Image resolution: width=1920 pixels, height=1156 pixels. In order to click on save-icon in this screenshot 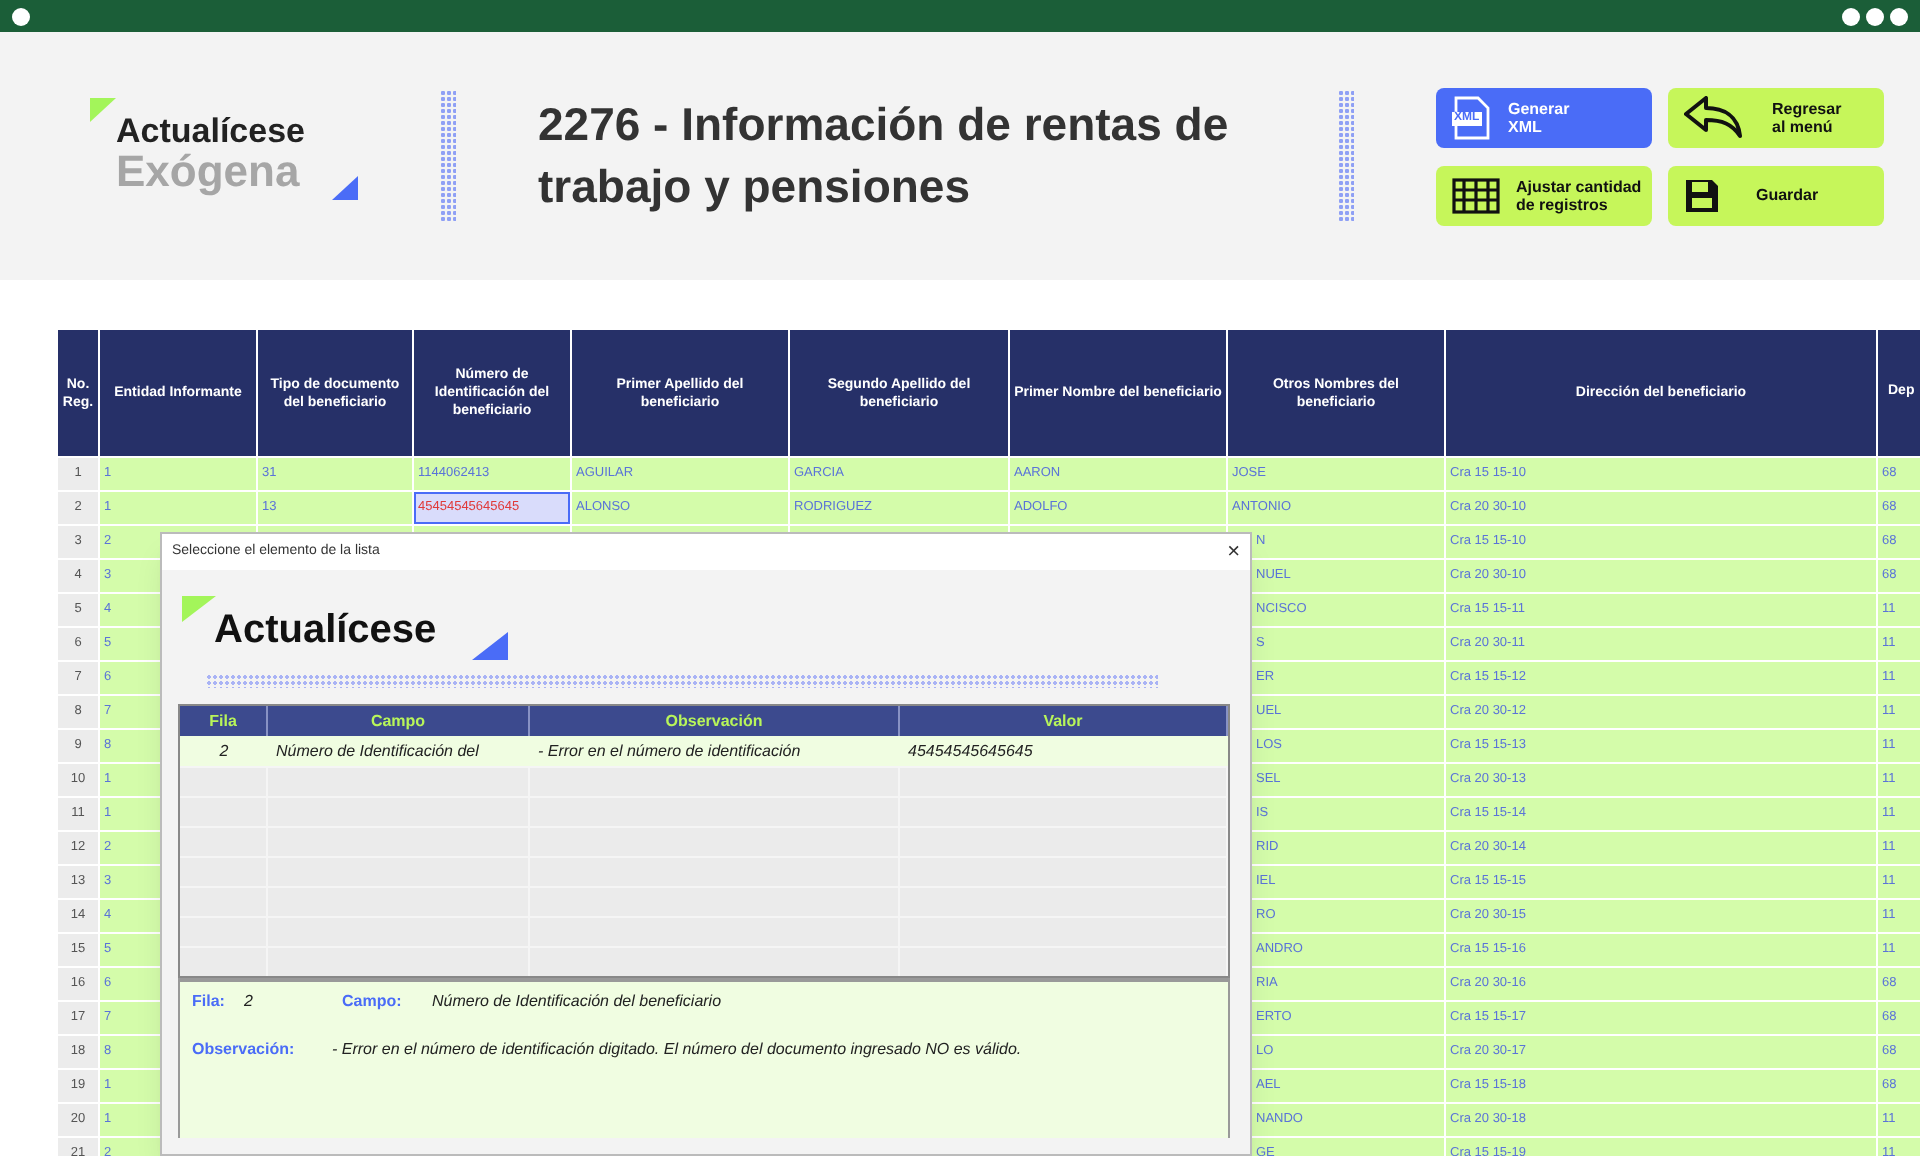, I will do `click(1702, 195)`.